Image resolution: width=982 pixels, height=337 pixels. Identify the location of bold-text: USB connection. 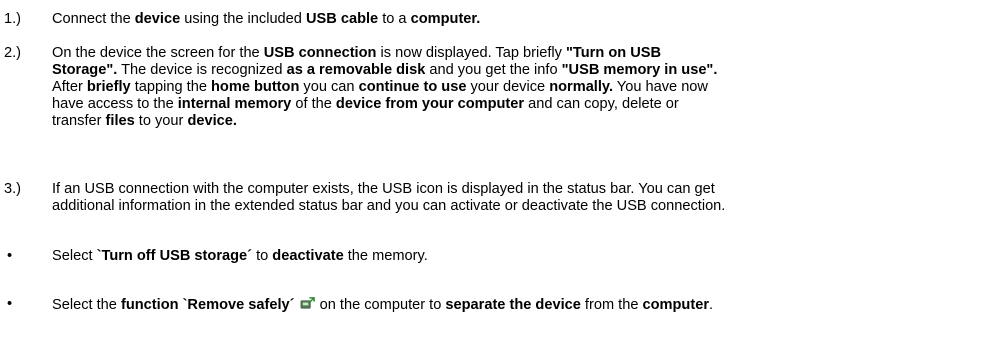
(320, 53).